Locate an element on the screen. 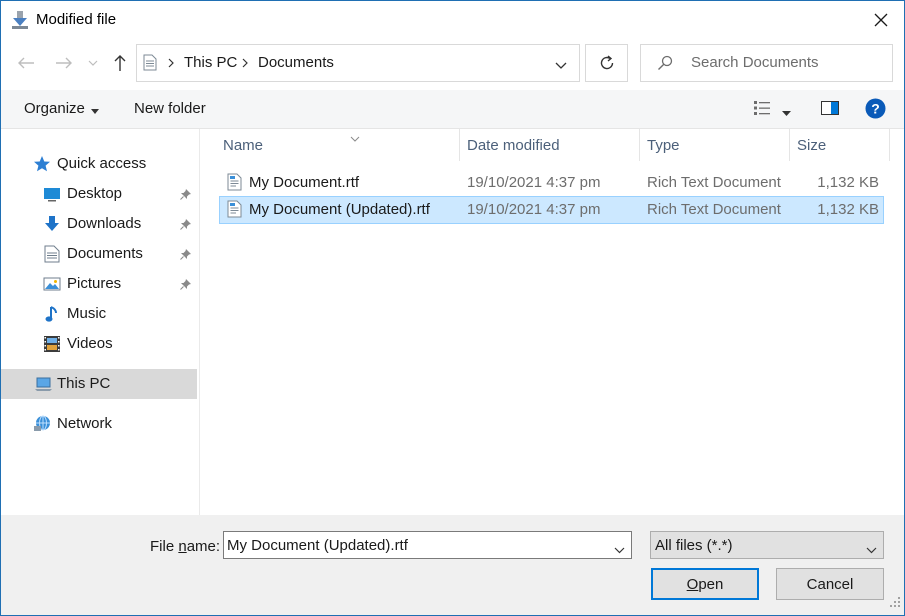 The width and height of the screenshot is (905, 616). address-bar: This PC Documents is located at coordinates (358, 63).